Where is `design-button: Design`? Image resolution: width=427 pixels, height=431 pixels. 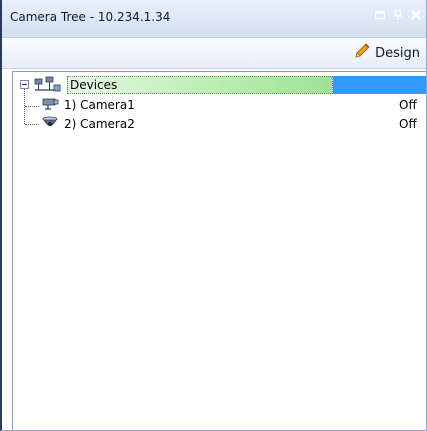 design-button: Design is located at coordinates (386, 53).